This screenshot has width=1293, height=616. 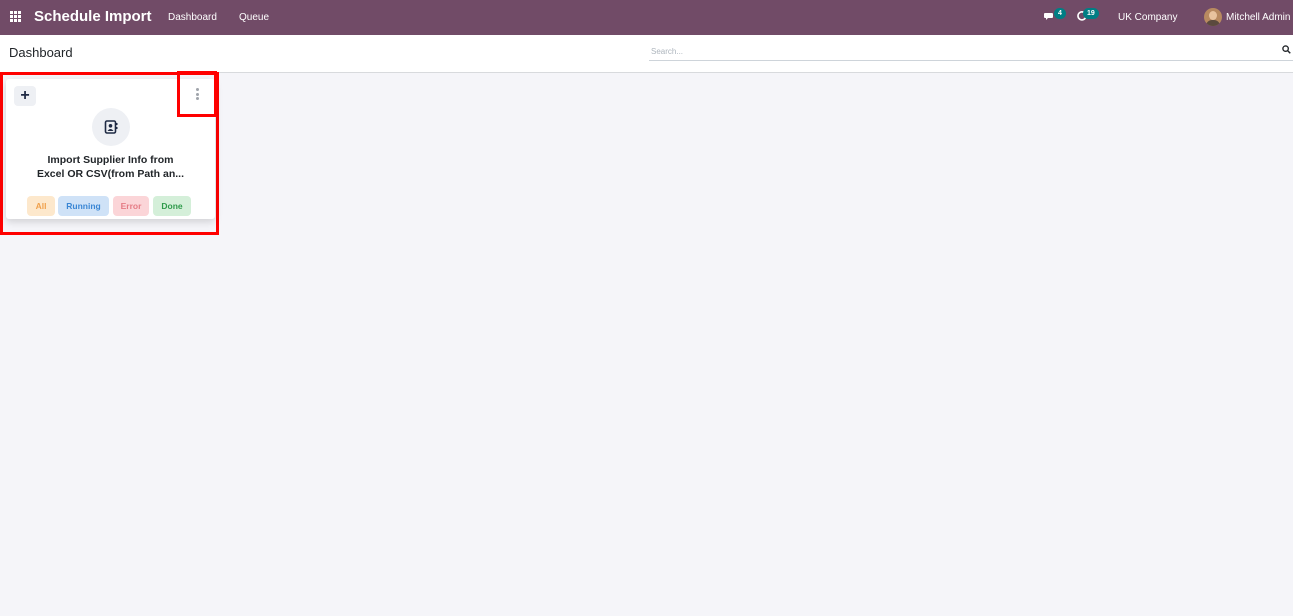 I want to click on search-icon, so click(x=1286, y=49).